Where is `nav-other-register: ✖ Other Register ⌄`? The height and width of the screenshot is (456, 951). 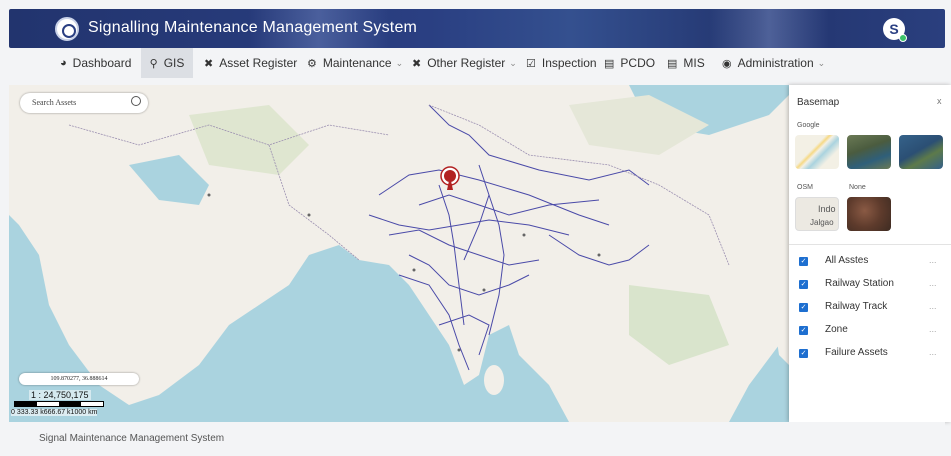
nav-other-register: ✖ Other Register ⌄ is located at coordinates (464, 63).